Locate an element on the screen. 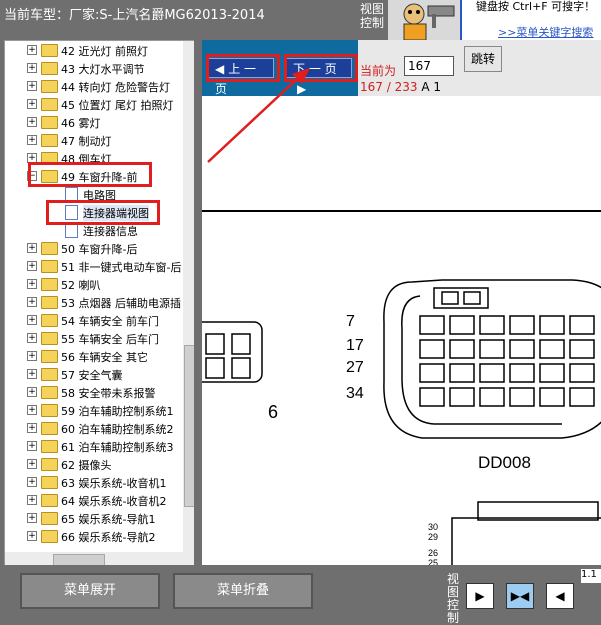 This screenshot has height=625, width=601. tree-item: +55 车辆安全 后车门 is located at coordinates (100, 338).